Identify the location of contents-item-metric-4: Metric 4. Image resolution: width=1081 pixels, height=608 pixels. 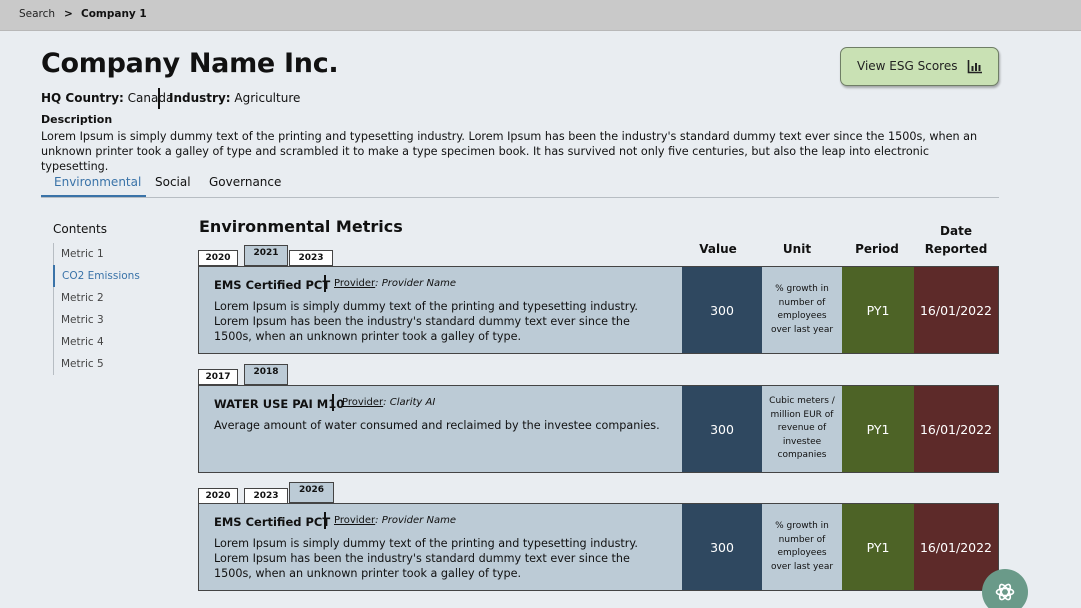
(108, 342).